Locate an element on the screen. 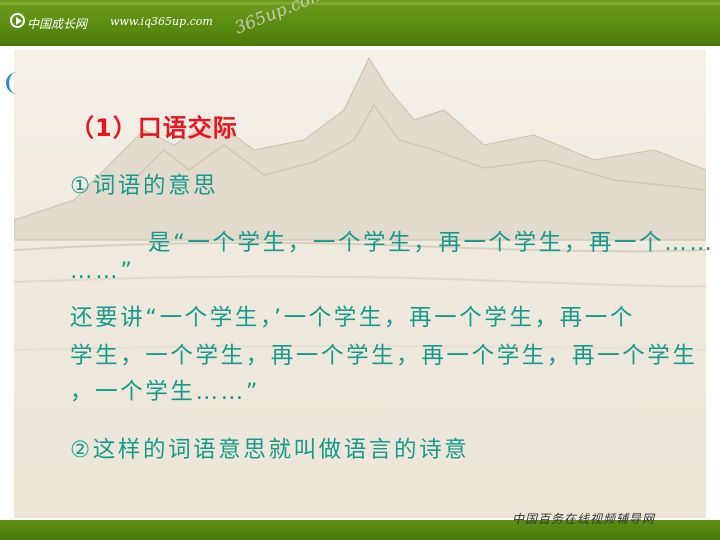  section-heading: （1）口语交际 is located at coordinates (154, 128).